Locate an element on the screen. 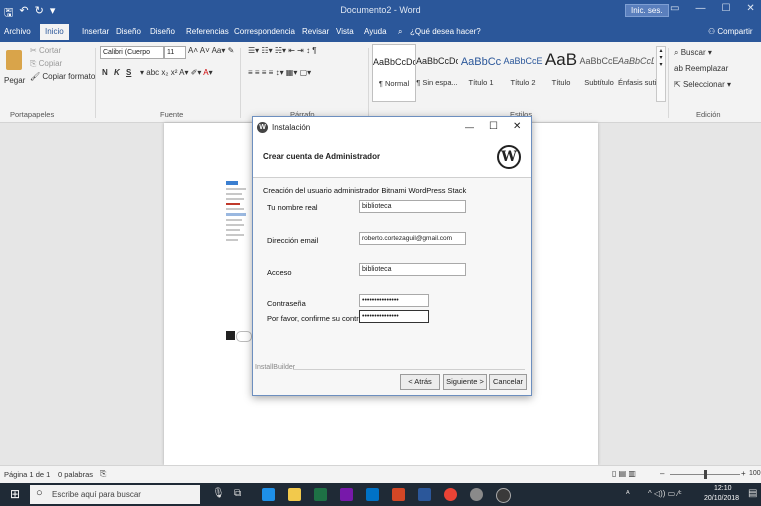  zoom-out-icon: – is located at coordinates (662, 473).